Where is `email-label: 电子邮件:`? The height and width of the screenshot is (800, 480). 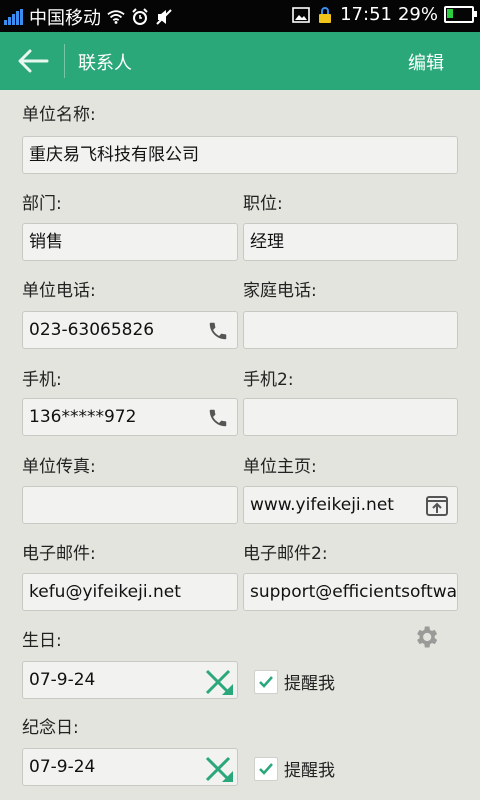
email-label: 电子邮件: is located at coordinates (59, 554).